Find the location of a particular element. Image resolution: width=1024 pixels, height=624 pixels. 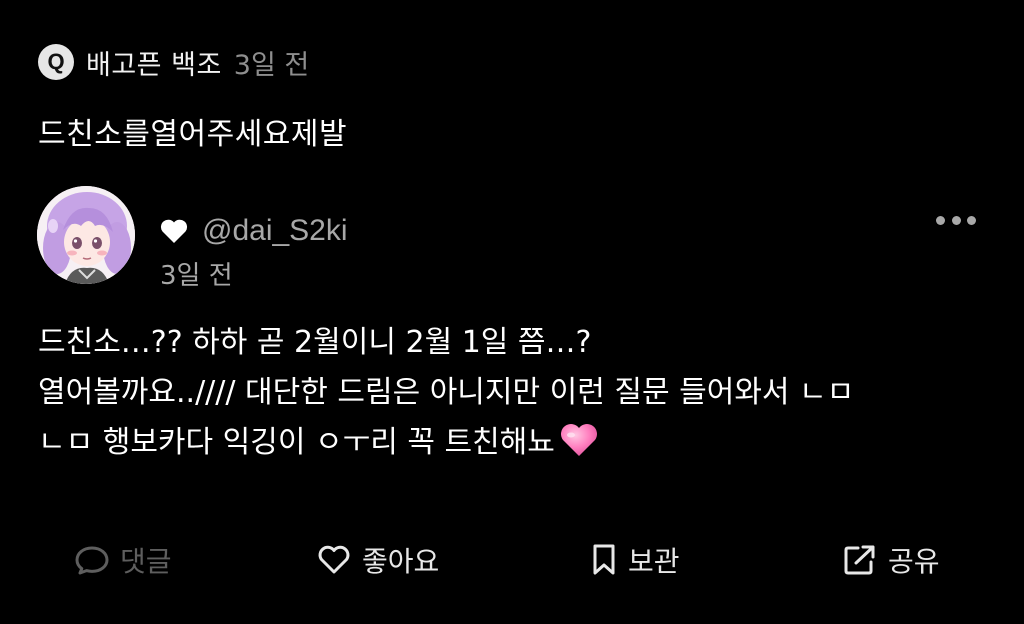

answer-body-line: ㄴㅁ 행보카다 익깅이 ㅇㅜ리 꼭 트친해뇨 is located at coordinates (518, 443).